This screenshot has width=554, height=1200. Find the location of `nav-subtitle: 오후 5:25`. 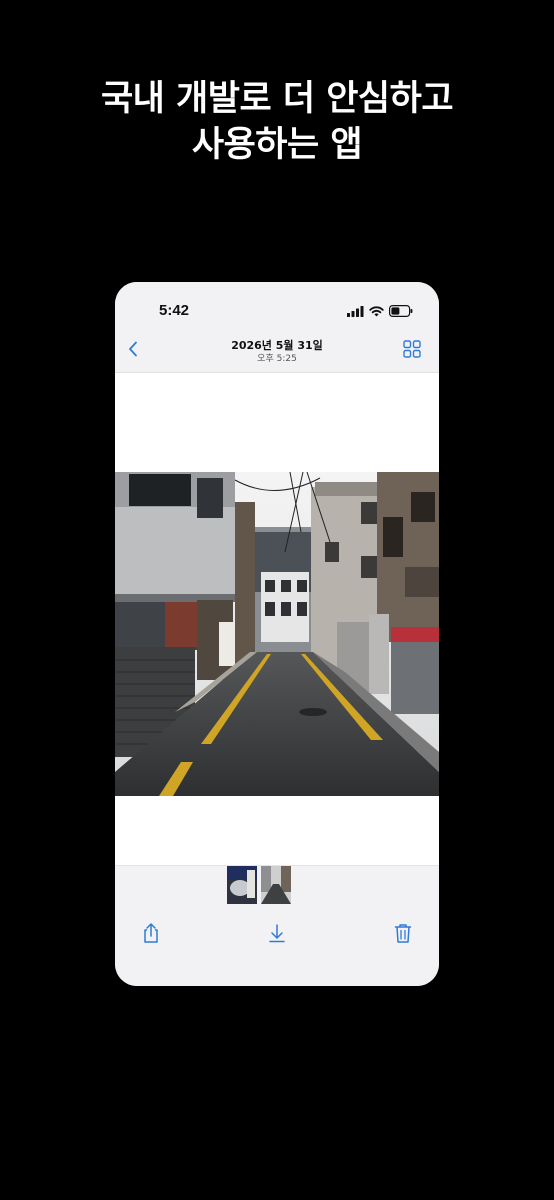

nav-subtitle: 오후 5:25 is located at coordinates (277, 359).